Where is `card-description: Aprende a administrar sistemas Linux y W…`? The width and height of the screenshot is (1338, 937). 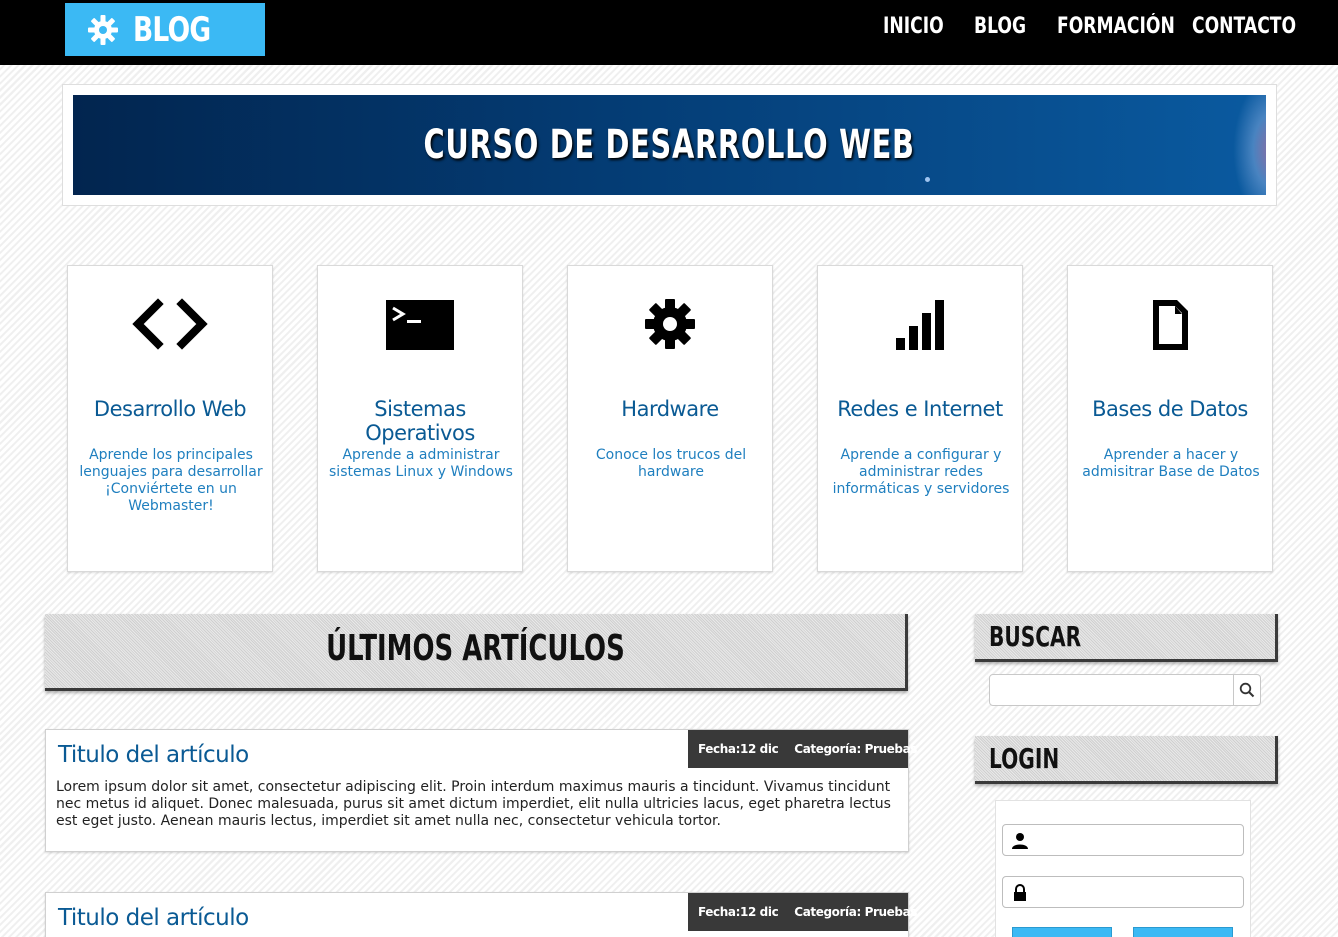
card-description: Aprende a administrar sistemas Linux y W… is located at coordinates (421, 463).